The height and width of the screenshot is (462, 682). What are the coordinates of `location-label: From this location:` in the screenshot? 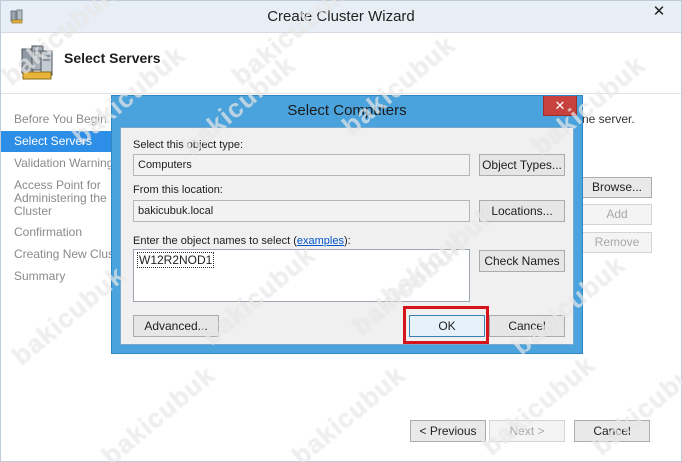 It's located at (178, 190).